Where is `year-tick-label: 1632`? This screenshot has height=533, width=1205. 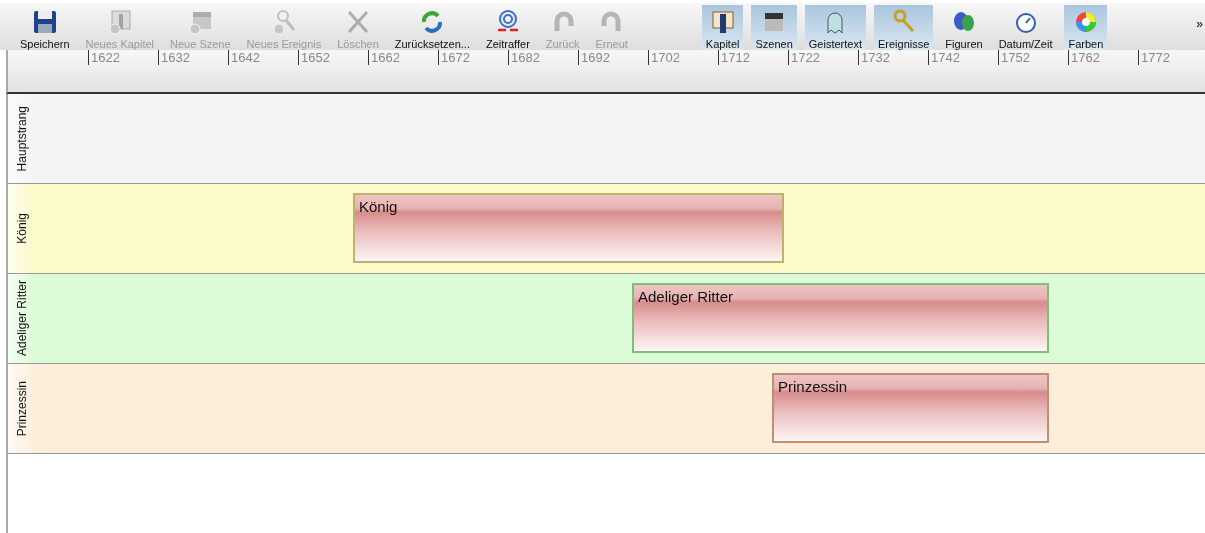 year-tick-label: 1632 is located at coordinates (174, 57).